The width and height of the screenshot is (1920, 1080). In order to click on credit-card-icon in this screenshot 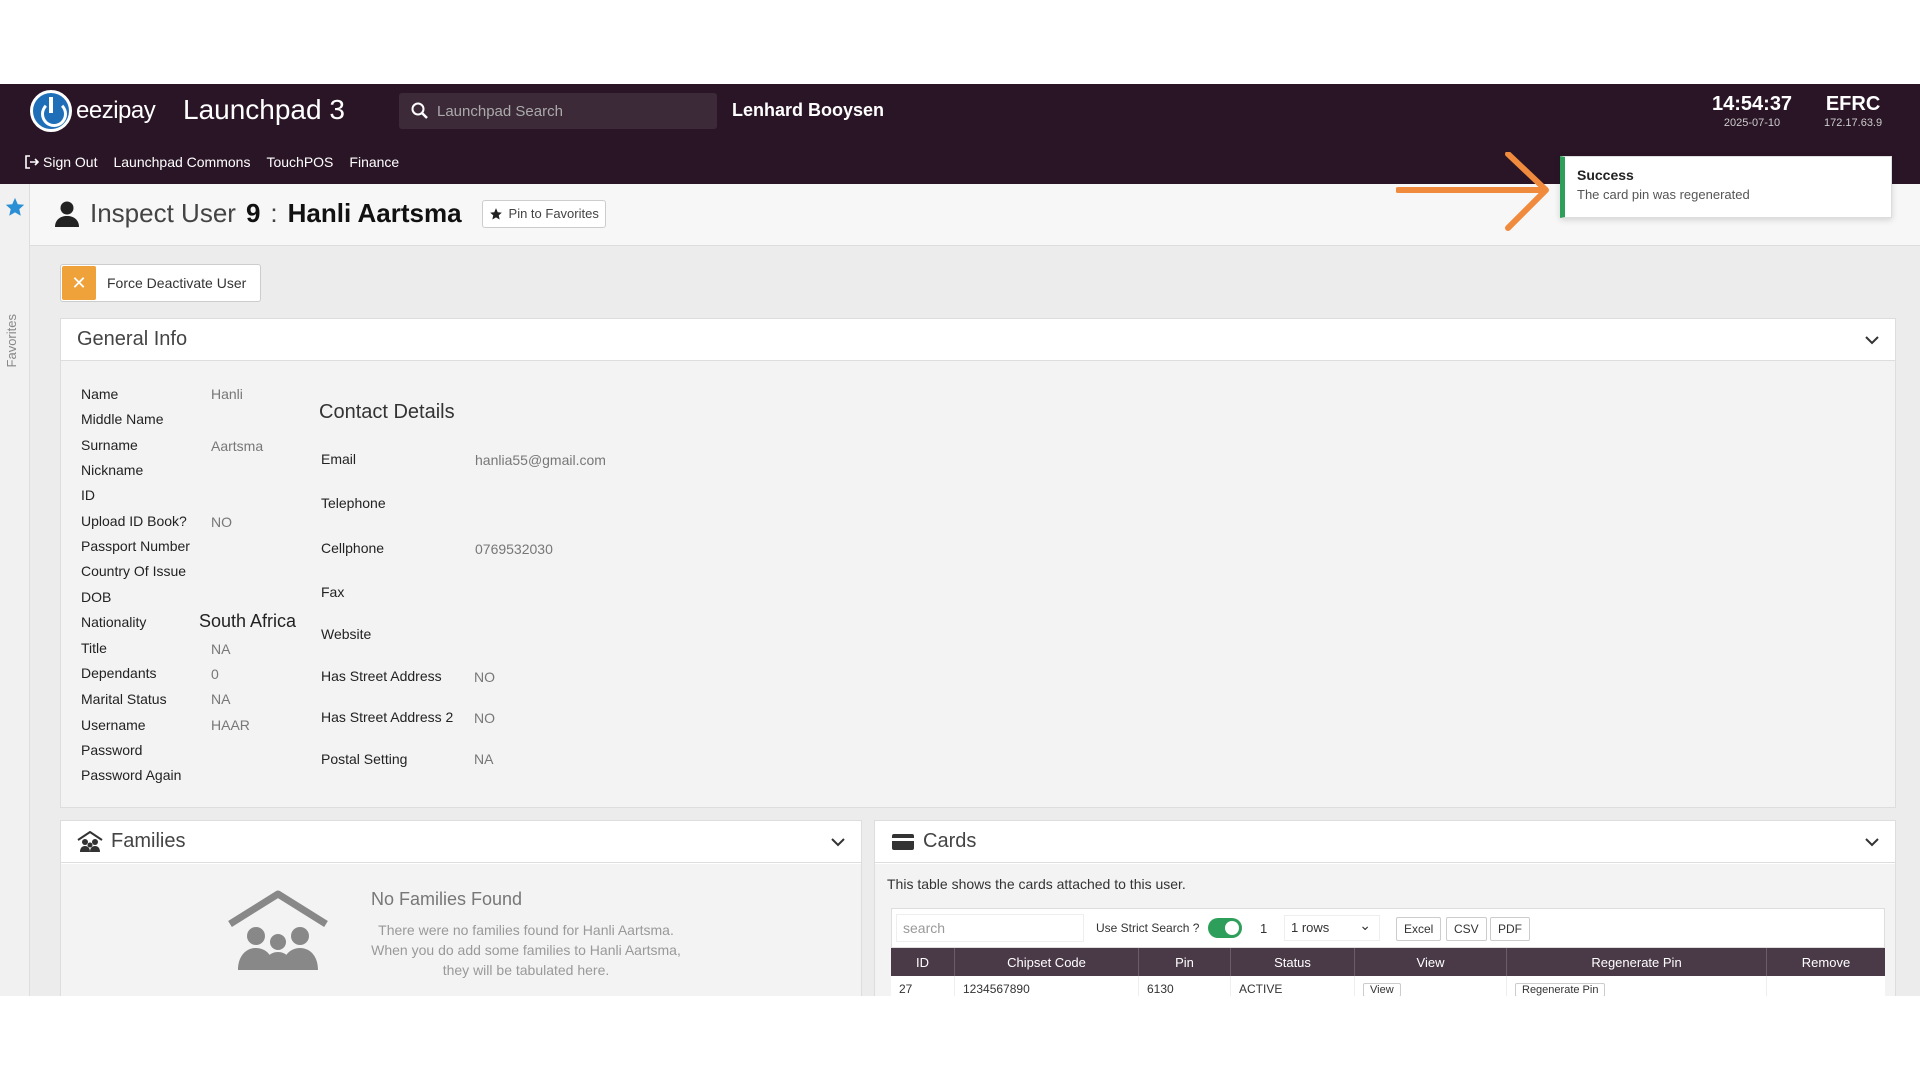, I will do `click(903, 841)`.